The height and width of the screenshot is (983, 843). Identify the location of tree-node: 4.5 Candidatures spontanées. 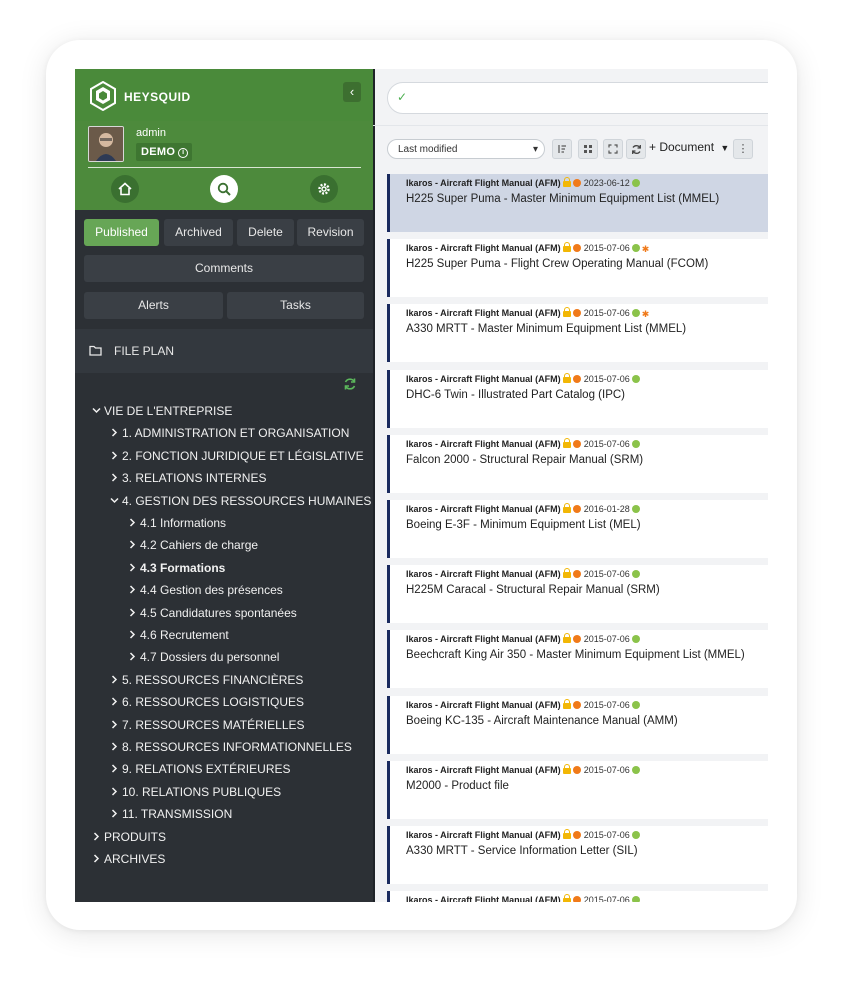
(212, 613).